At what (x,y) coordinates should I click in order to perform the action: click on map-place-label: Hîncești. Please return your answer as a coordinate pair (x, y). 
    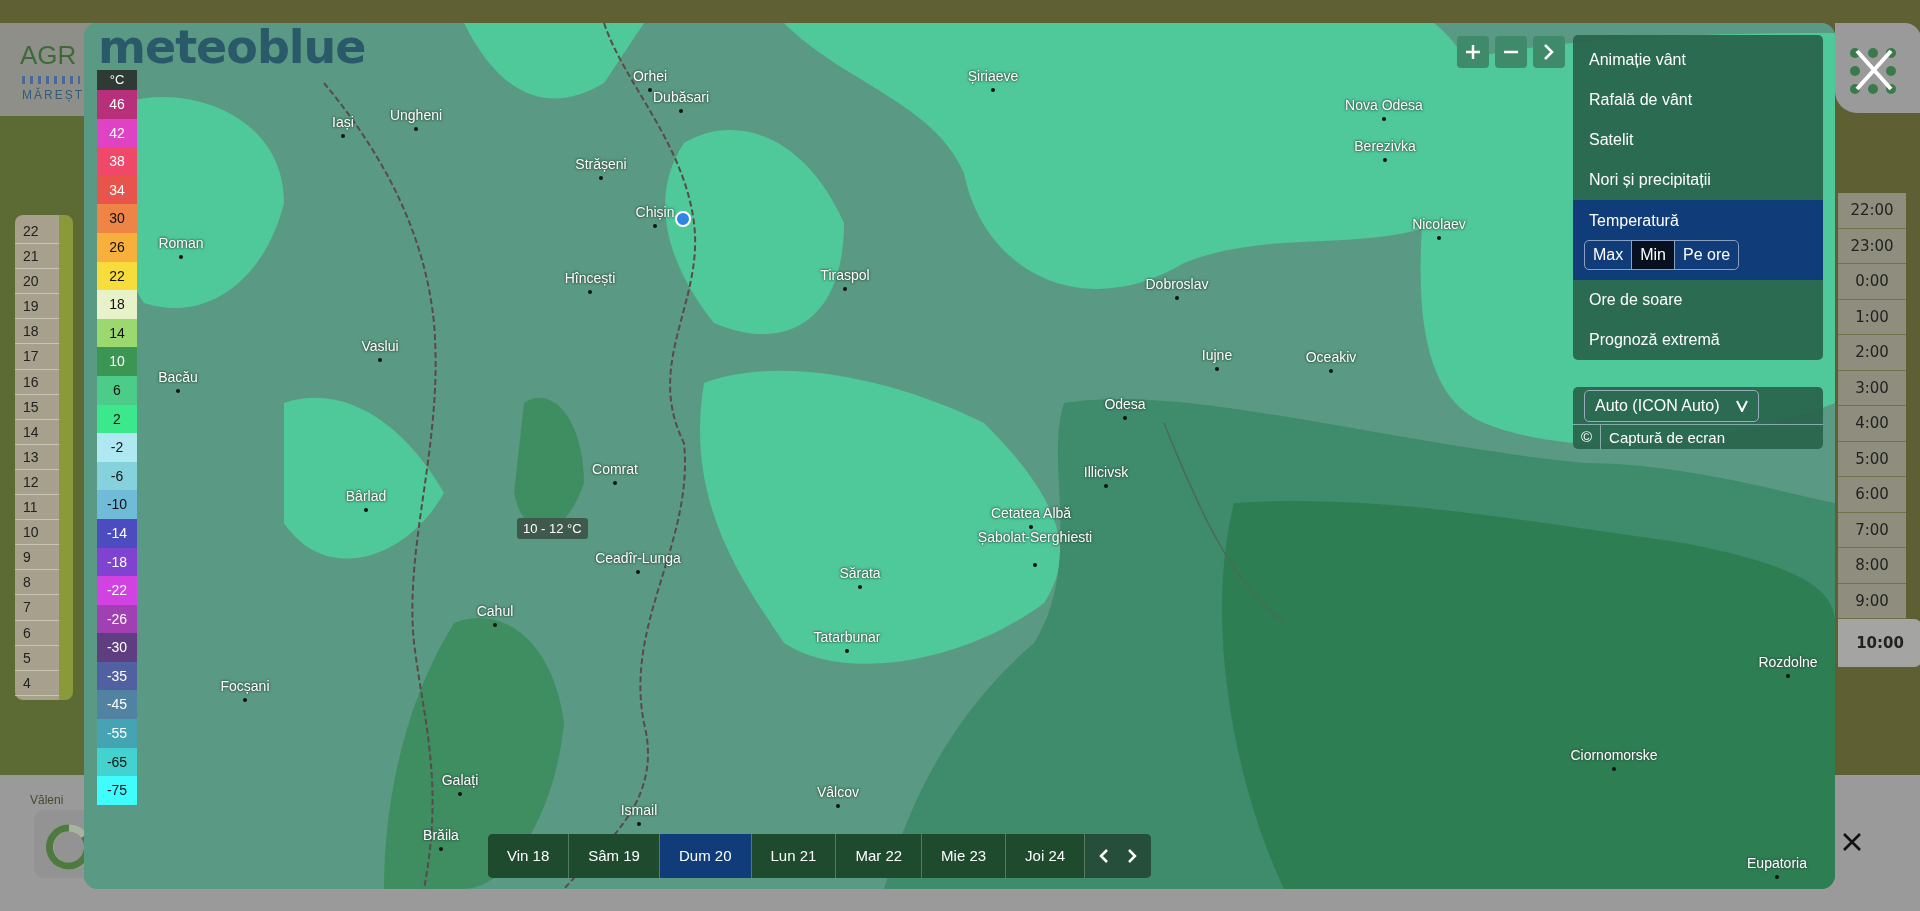
    Looking at the image, I should click on (590, 278).